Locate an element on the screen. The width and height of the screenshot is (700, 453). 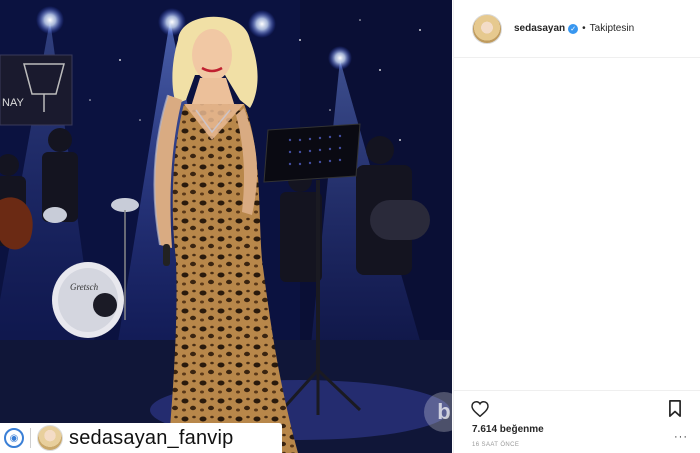
watermark-username: sedasayan_fanvip is located at coordinates (151, 437).